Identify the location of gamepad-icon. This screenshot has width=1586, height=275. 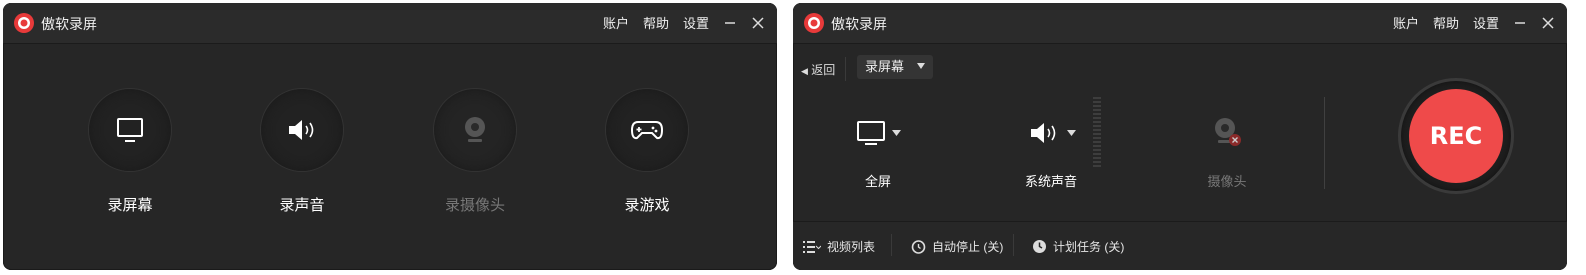
(647, 130).